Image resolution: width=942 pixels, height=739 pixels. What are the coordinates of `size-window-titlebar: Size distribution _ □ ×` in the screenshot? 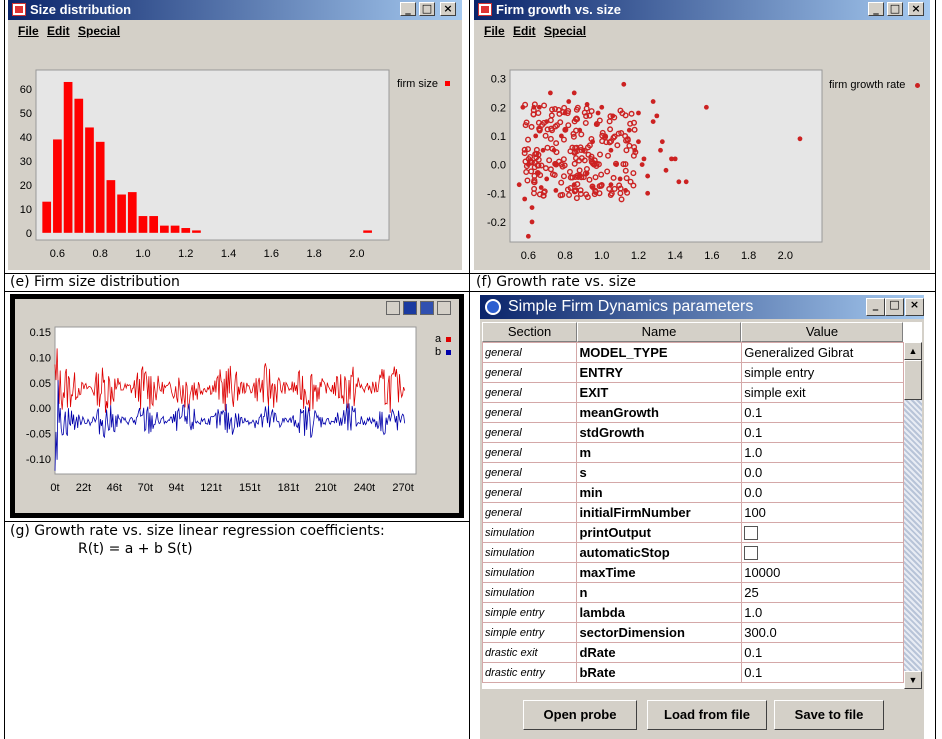 It's located at (235, 10).